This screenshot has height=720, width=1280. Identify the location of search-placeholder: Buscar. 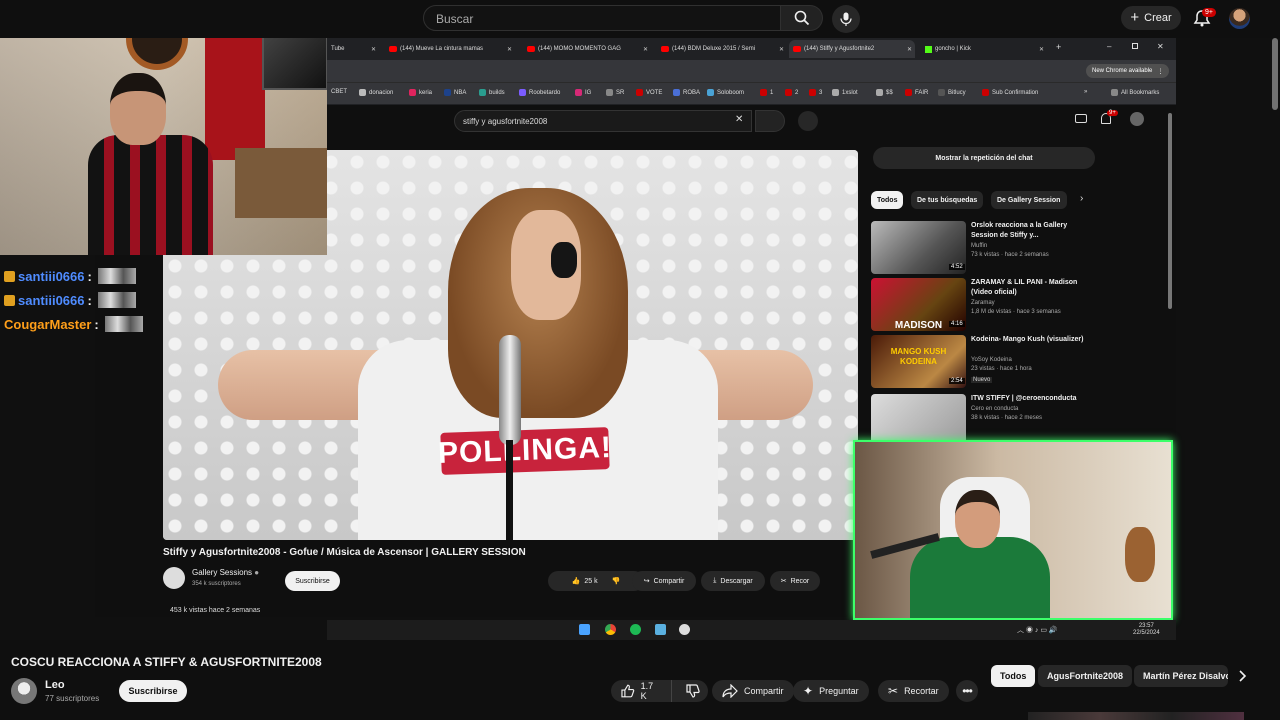
(455, 19).